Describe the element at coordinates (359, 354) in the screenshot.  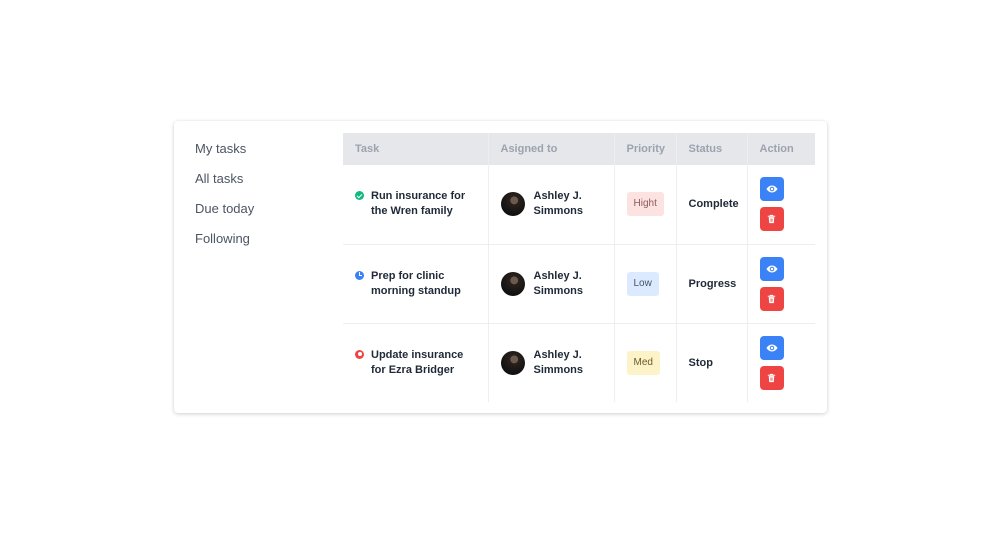
I see `stop-circle-icon` at that location.